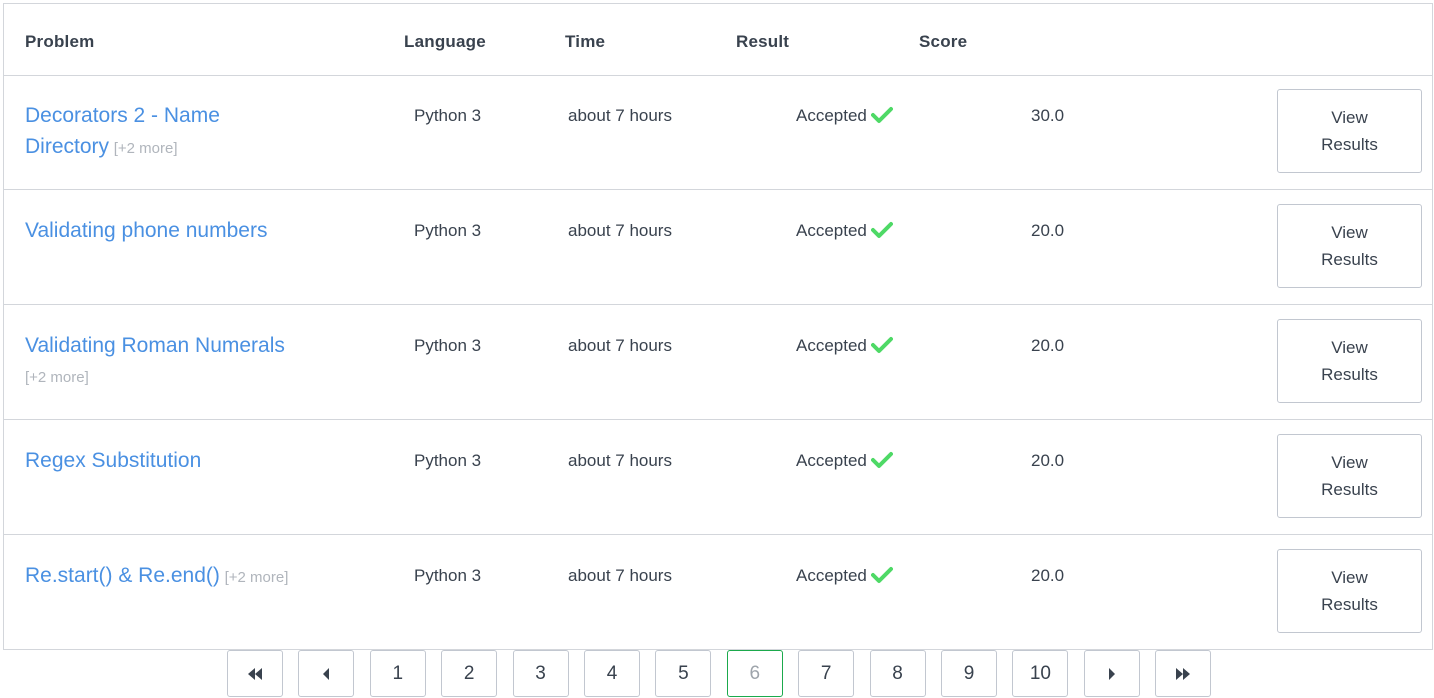 The width and height of the screenshot is (1434, 698). I want to click on problem-link: Validating Roman Numerals, so click(155, 345).